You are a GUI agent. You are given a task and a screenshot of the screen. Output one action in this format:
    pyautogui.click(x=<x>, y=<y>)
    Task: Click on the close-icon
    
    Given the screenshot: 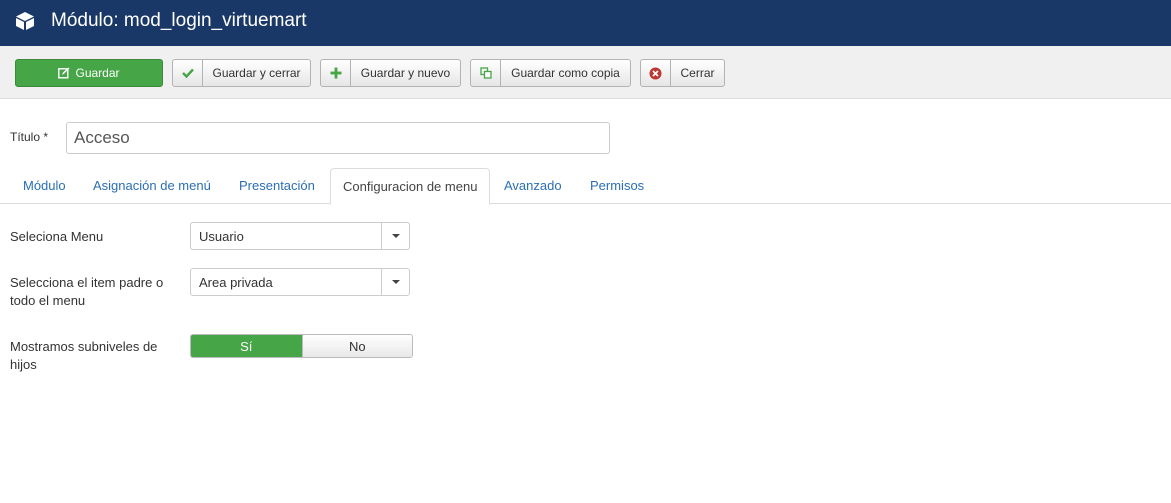 What is the action you would take?
    pyautogui.click(x=656, y=73)
    